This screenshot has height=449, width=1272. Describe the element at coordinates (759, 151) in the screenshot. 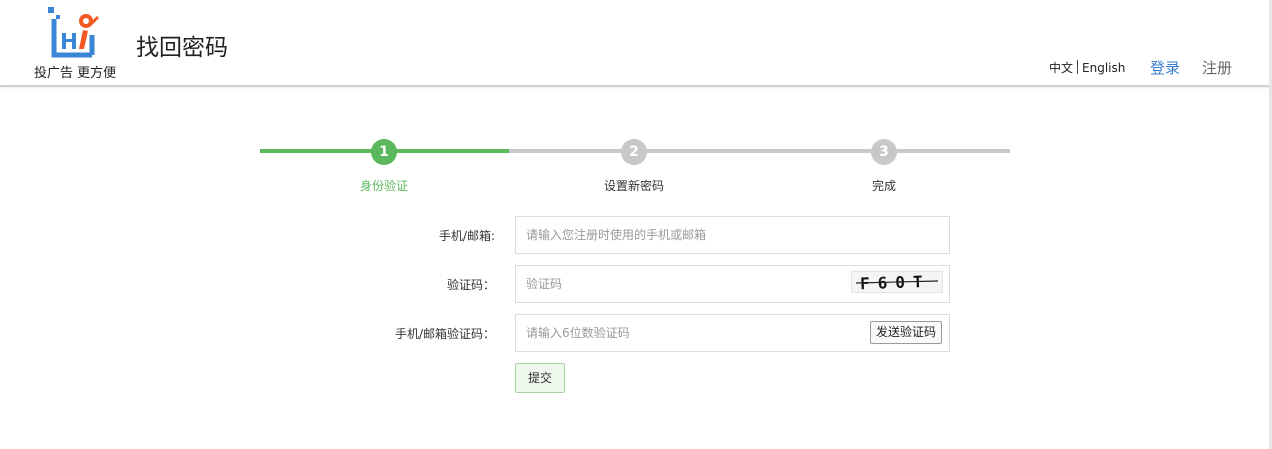

I see `step-line-pending` at that location.